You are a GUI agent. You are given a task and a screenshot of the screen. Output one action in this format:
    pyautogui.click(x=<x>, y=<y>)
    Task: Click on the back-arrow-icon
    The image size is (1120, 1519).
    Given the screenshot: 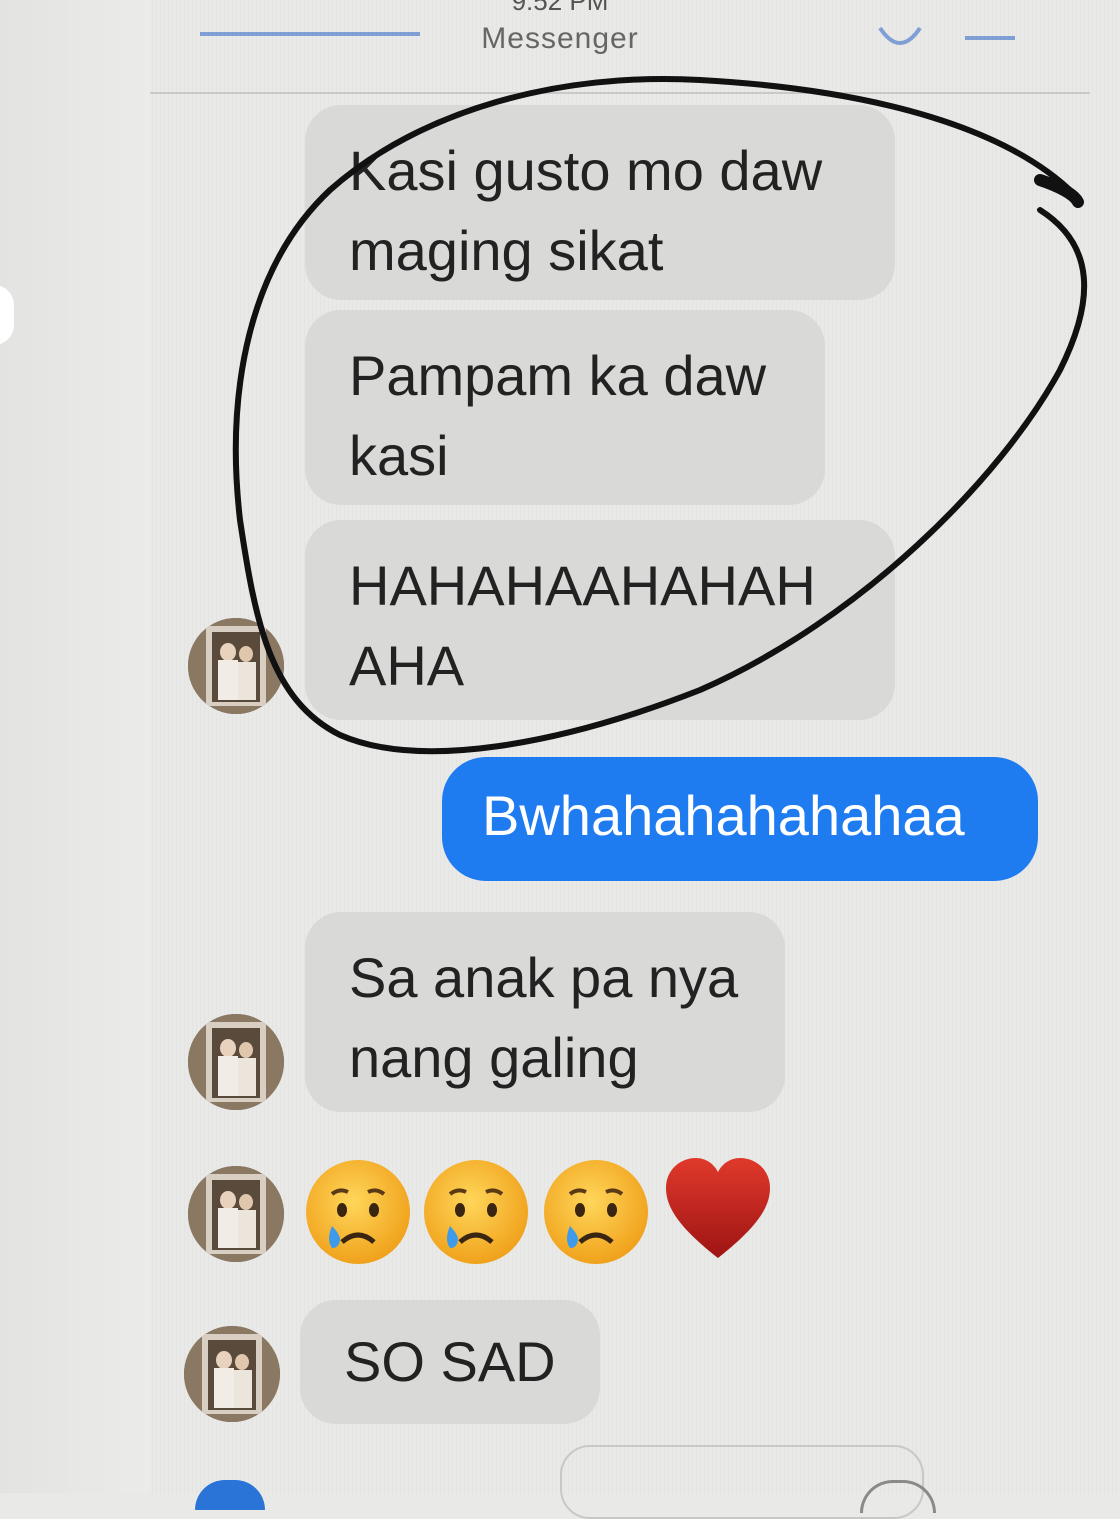 What is the action you would take?
    pyautogui.click(x=310, y=34)
    